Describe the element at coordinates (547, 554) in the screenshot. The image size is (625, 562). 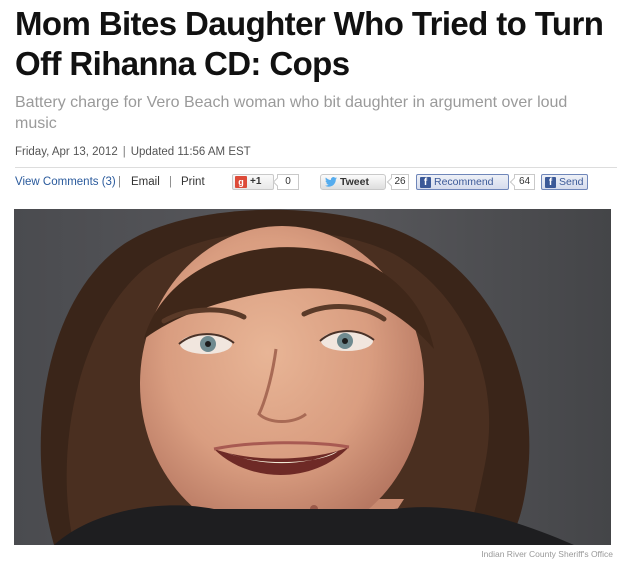
I see `photo-credit: Indian River County Sheriff's Office` at that location.